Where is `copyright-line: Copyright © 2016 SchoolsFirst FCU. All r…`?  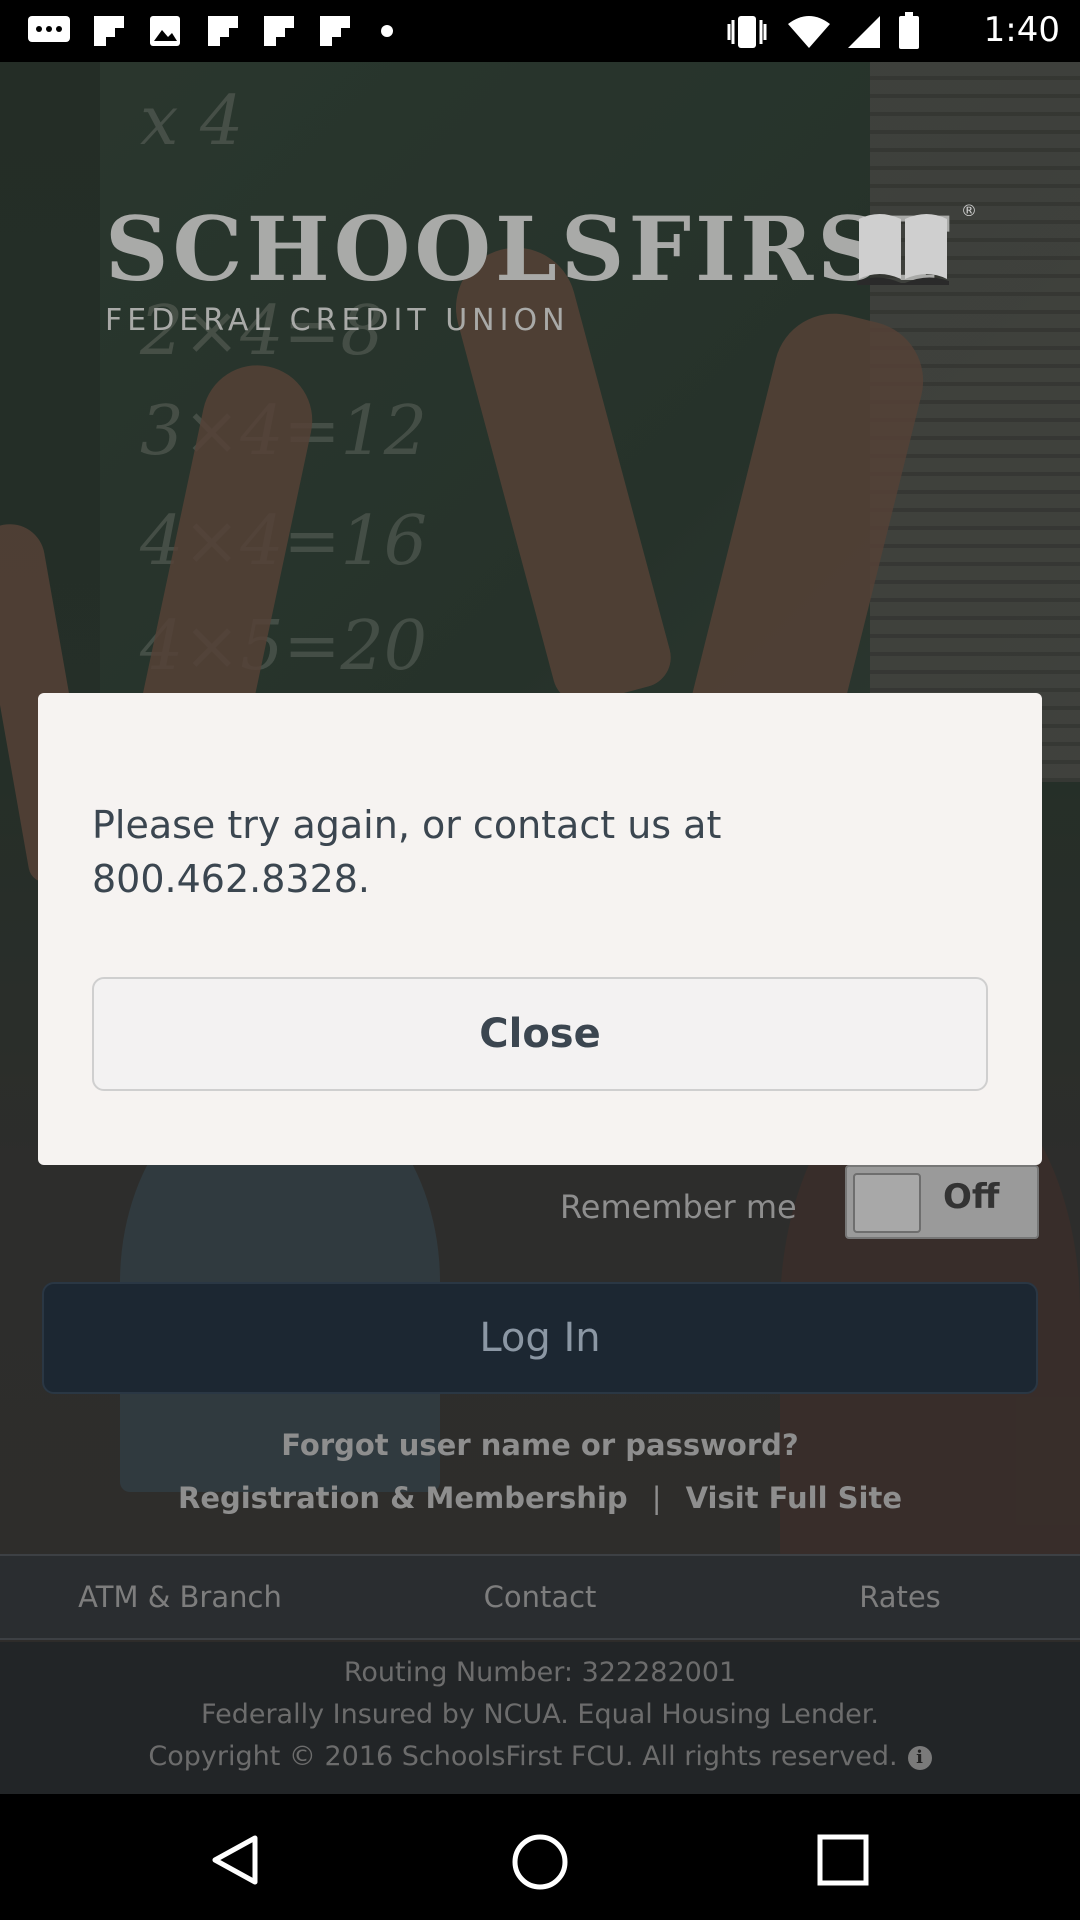
copyright-line: Copyright © 2016 SchoolsFirst FCU. All r… is located at coordinates (540, 1757).